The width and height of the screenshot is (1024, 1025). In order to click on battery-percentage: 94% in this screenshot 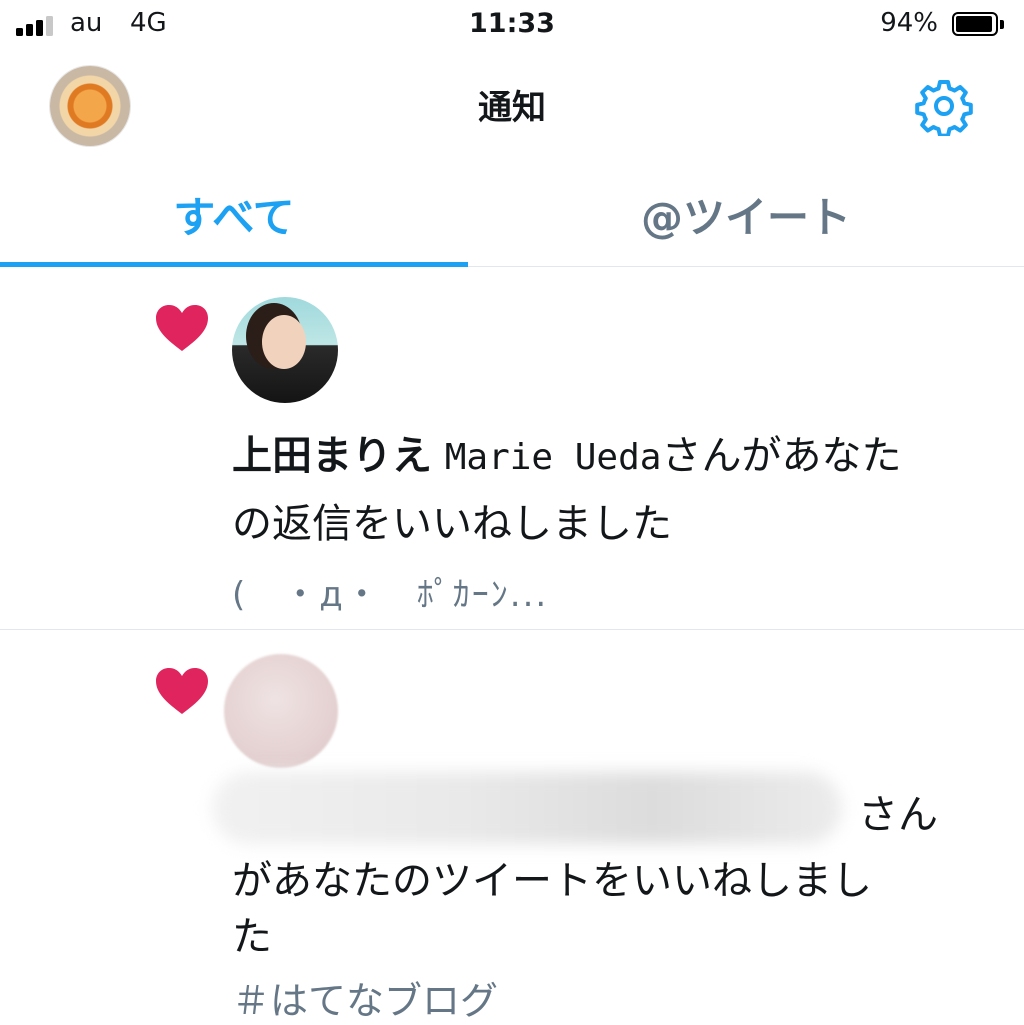, I will do `click(909, 23)`.